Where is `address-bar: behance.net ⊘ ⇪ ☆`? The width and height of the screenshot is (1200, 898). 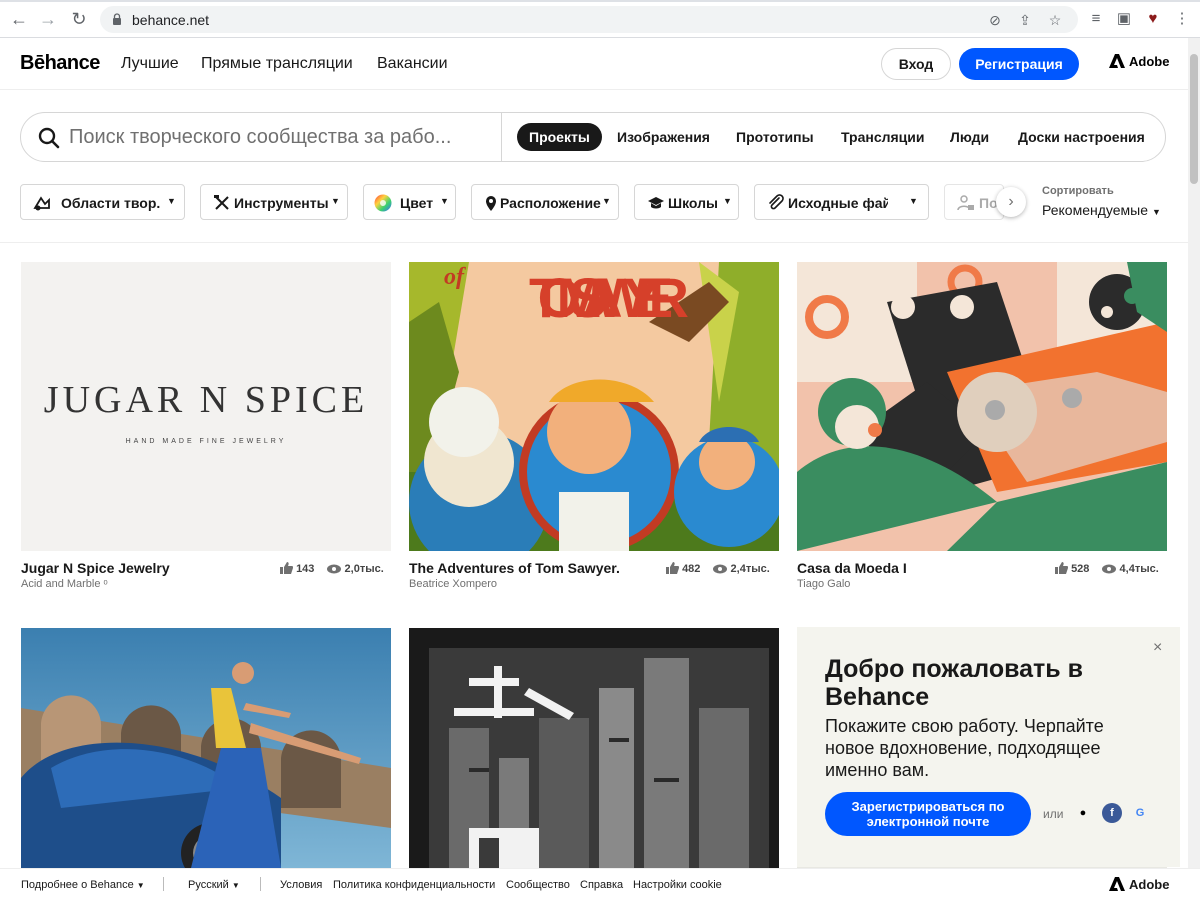
address-bar: behance.net ⊘ ⇪ ☆ is located at coordinates (589, 19).